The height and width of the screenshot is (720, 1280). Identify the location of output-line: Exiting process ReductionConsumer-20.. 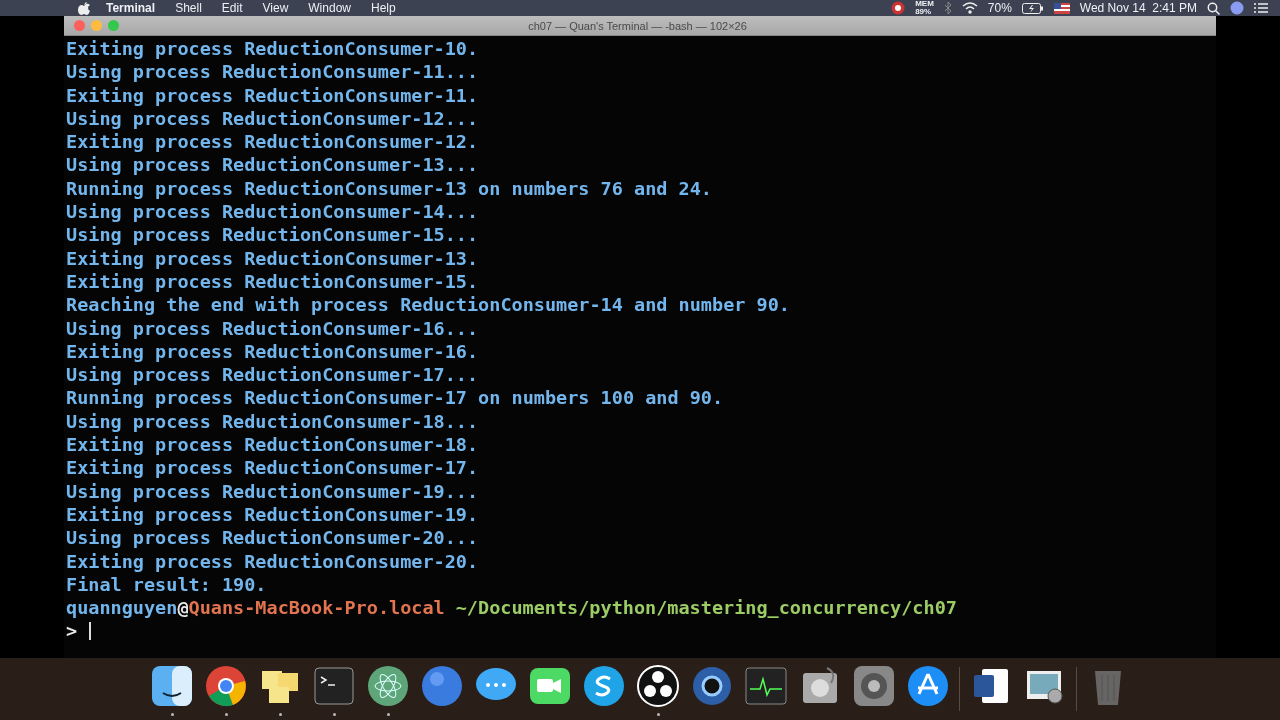
(273, 561).